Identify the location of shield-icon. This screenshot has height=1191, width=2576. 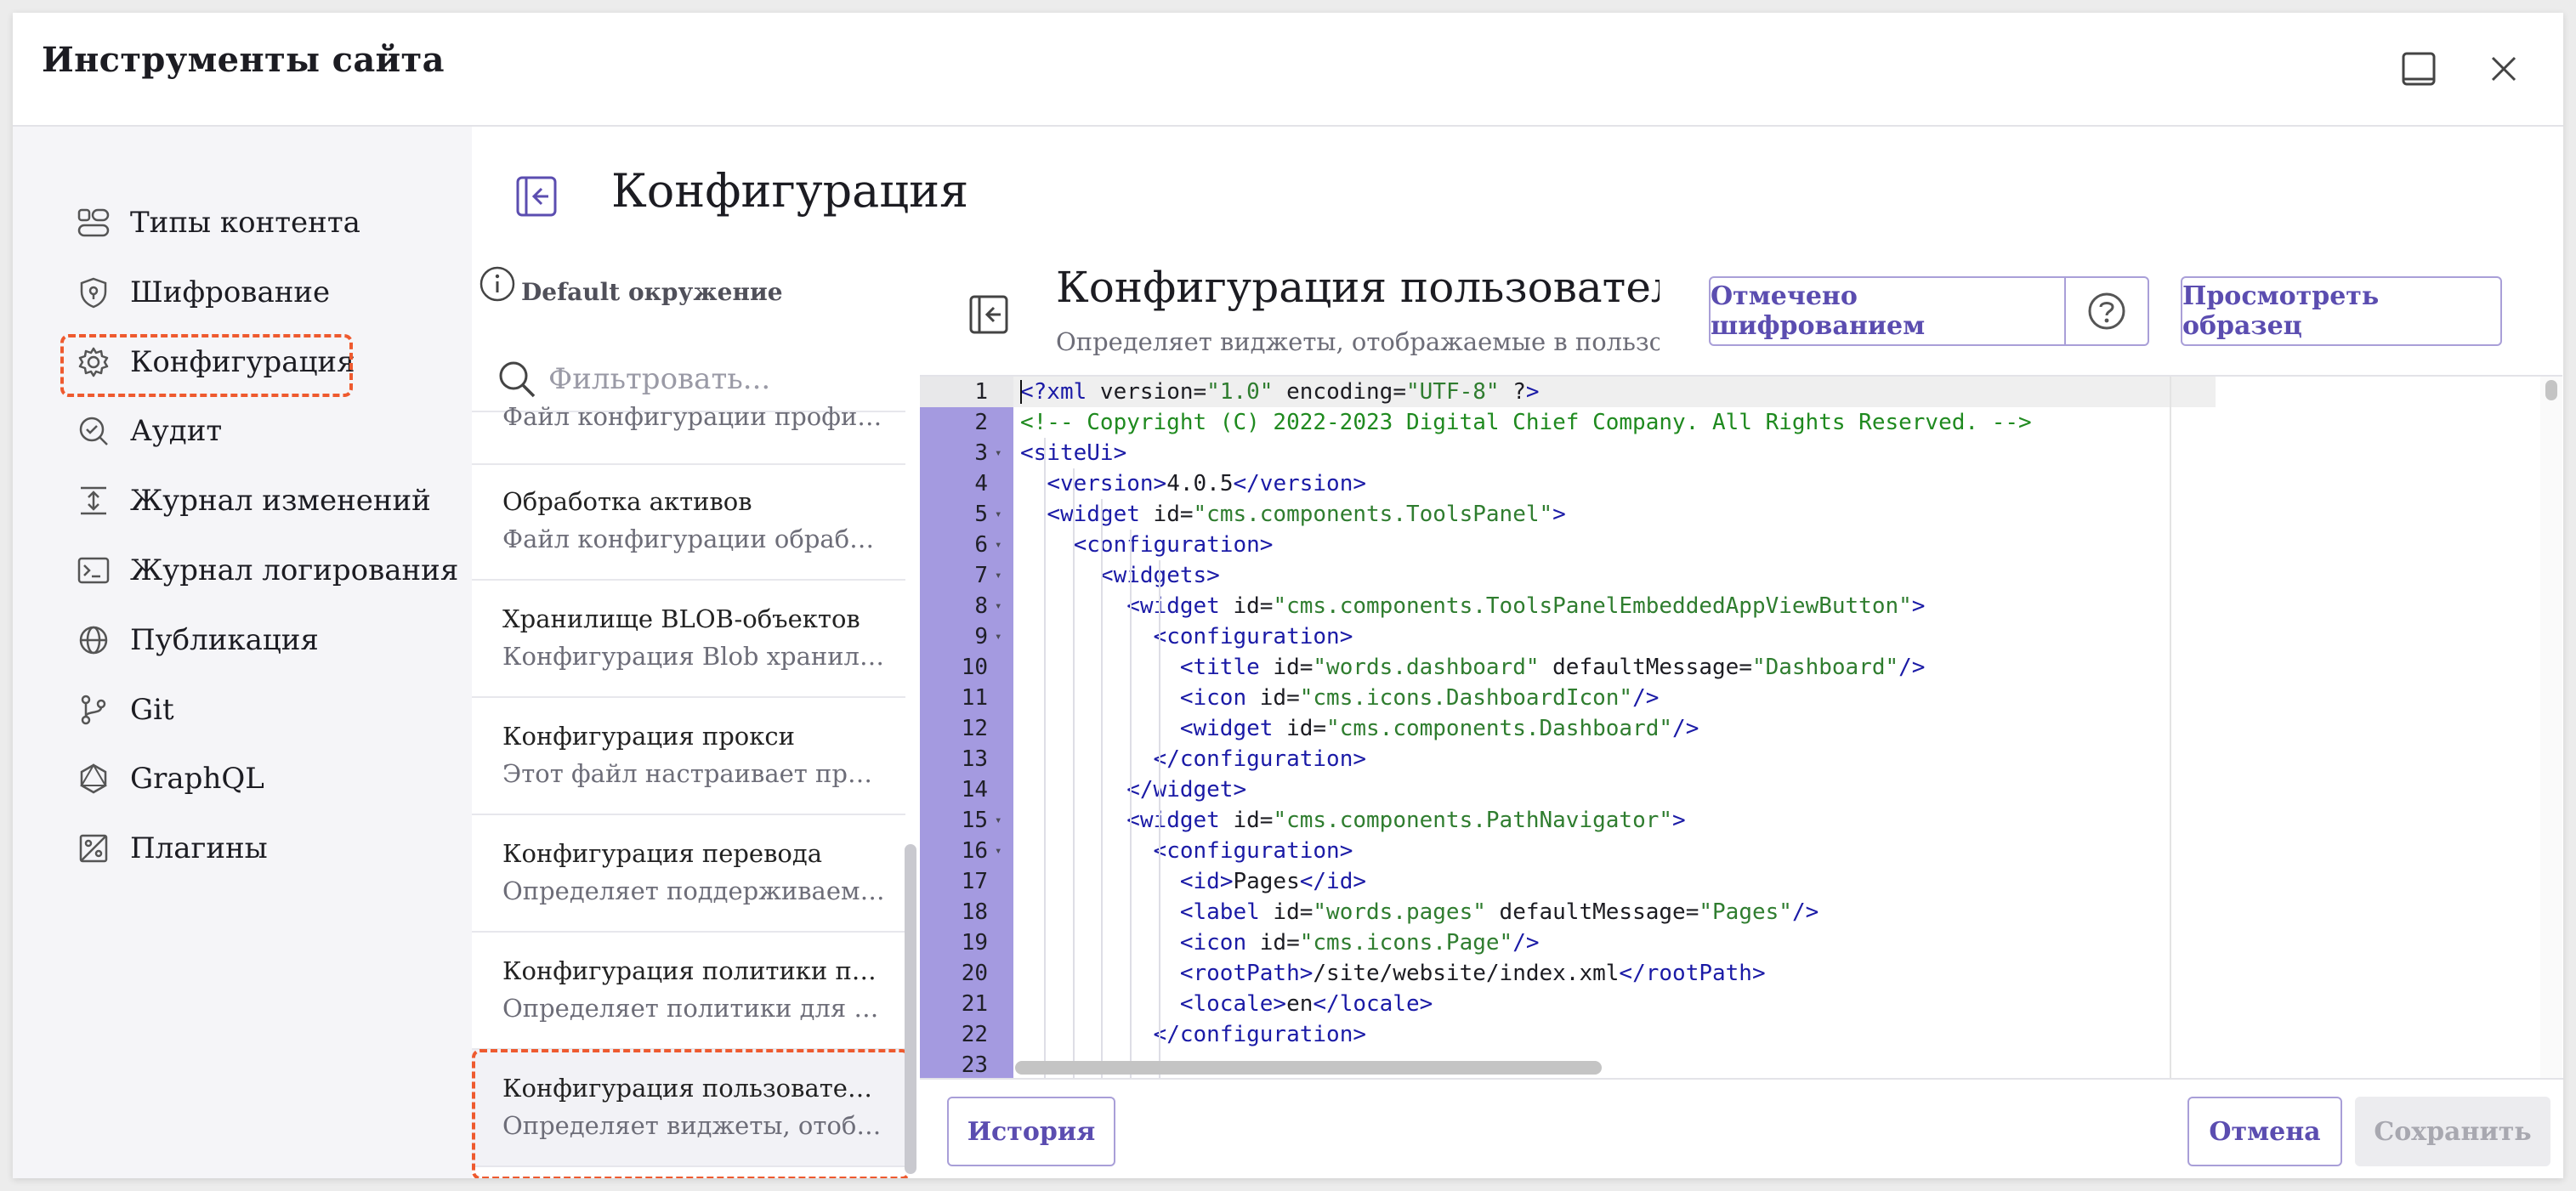
(94, 292).